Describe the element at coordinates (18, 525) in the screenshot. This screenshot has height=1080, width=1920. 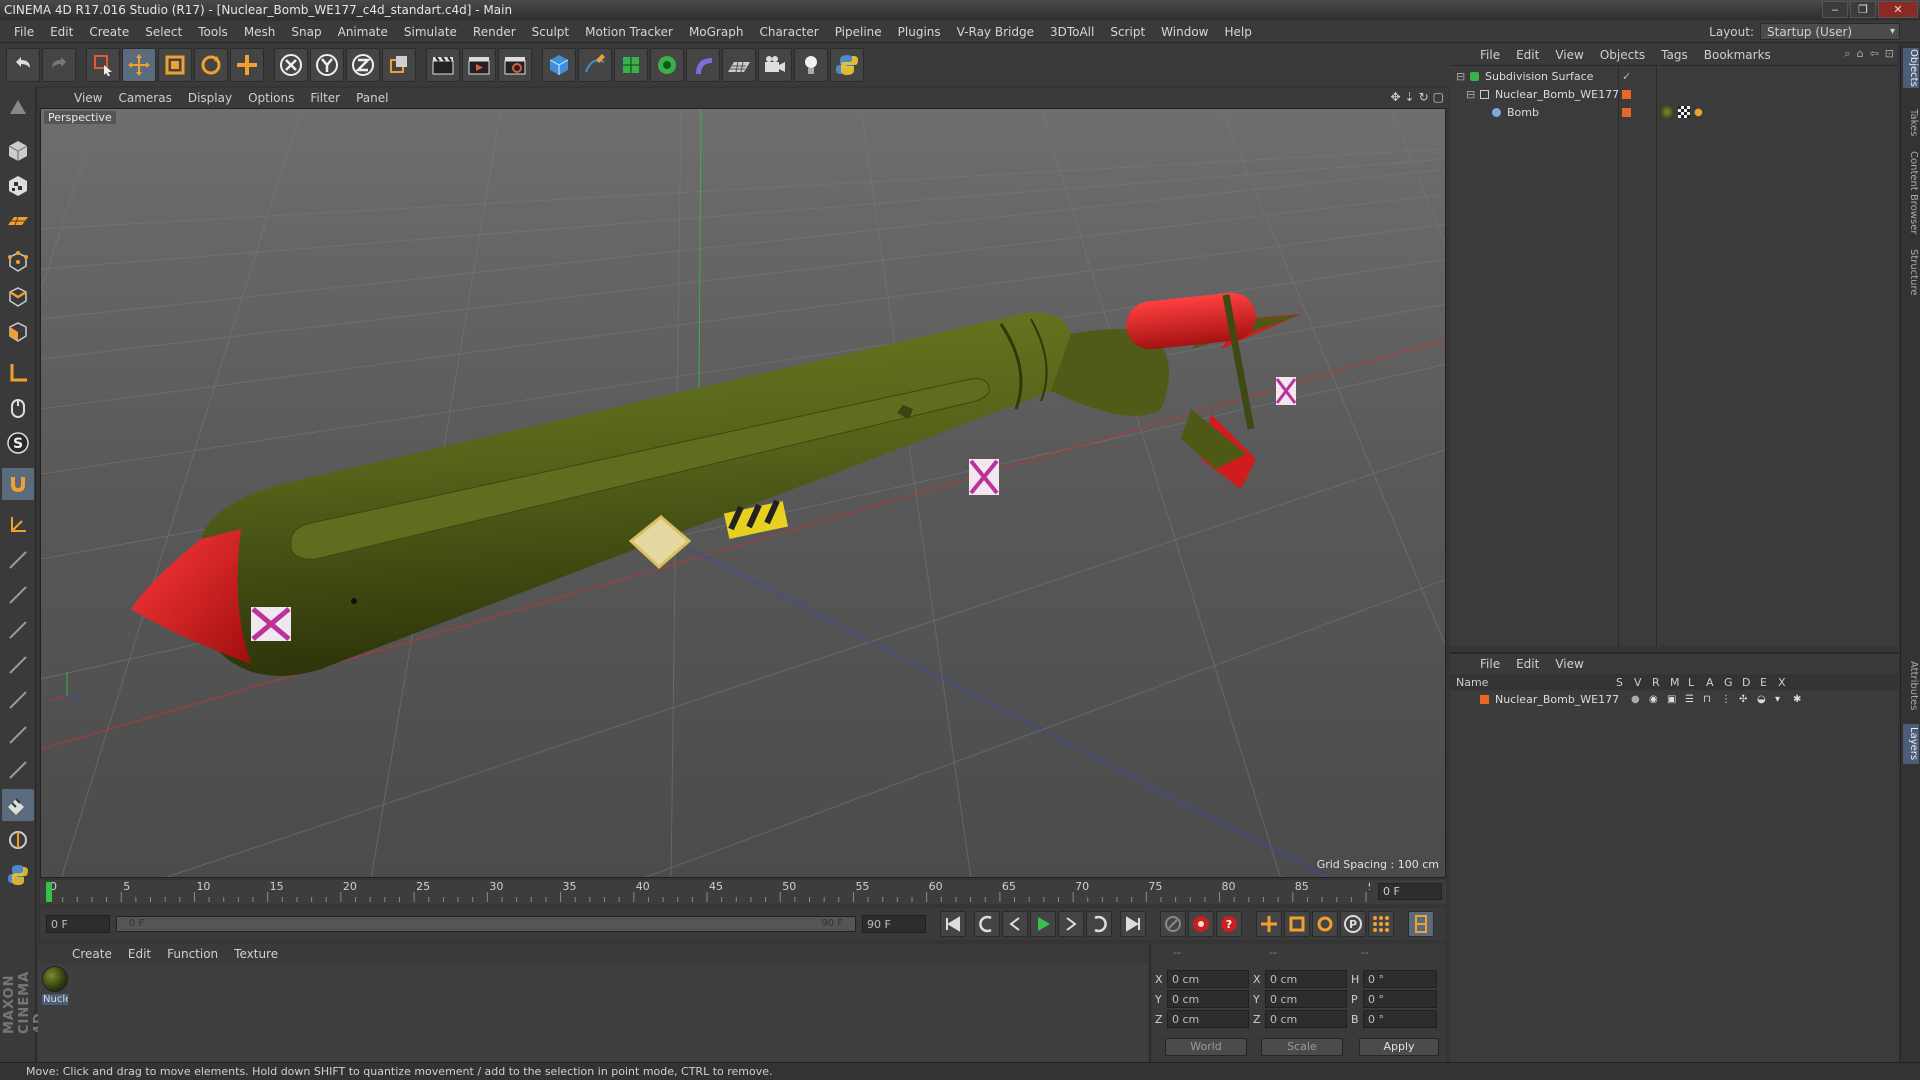
I see `workplane-axis-button` at that location.